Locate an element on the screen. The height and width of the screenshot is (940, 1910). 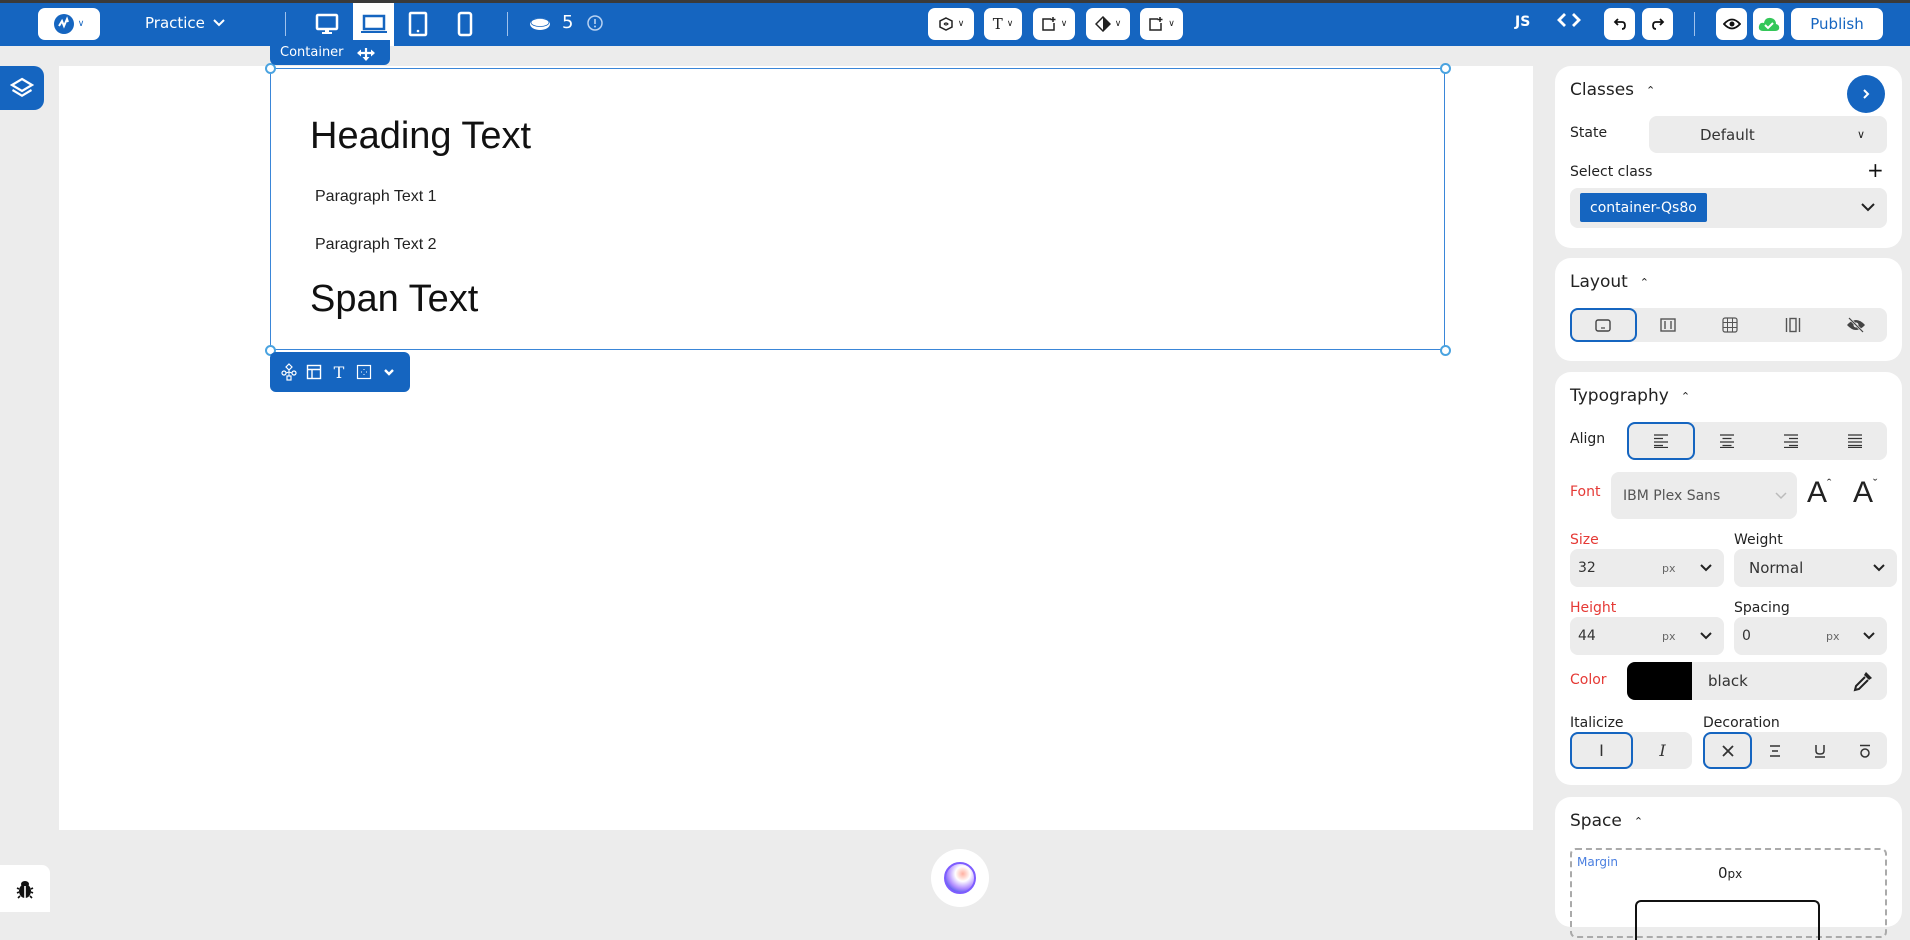
font-size-input: 32 px is located at coordinates (1647, 568).